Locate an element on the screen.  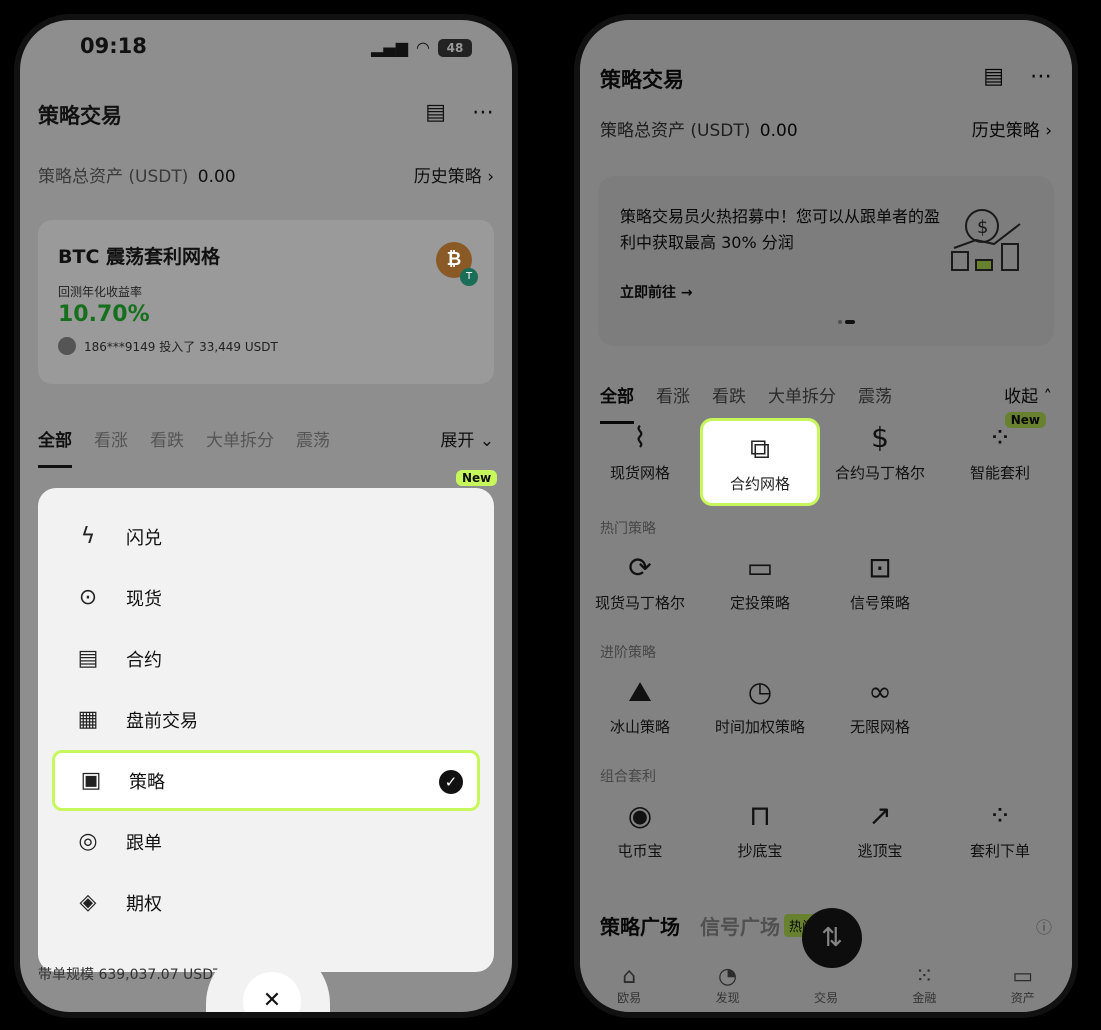
clock-icon: ◷ is located at coordinates (760, 691).